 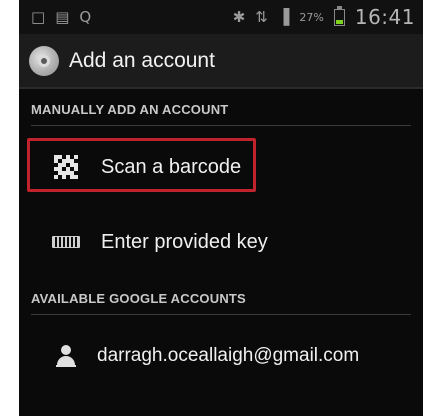 I want to click on keyboard-icon, so click(x=66, y=242).